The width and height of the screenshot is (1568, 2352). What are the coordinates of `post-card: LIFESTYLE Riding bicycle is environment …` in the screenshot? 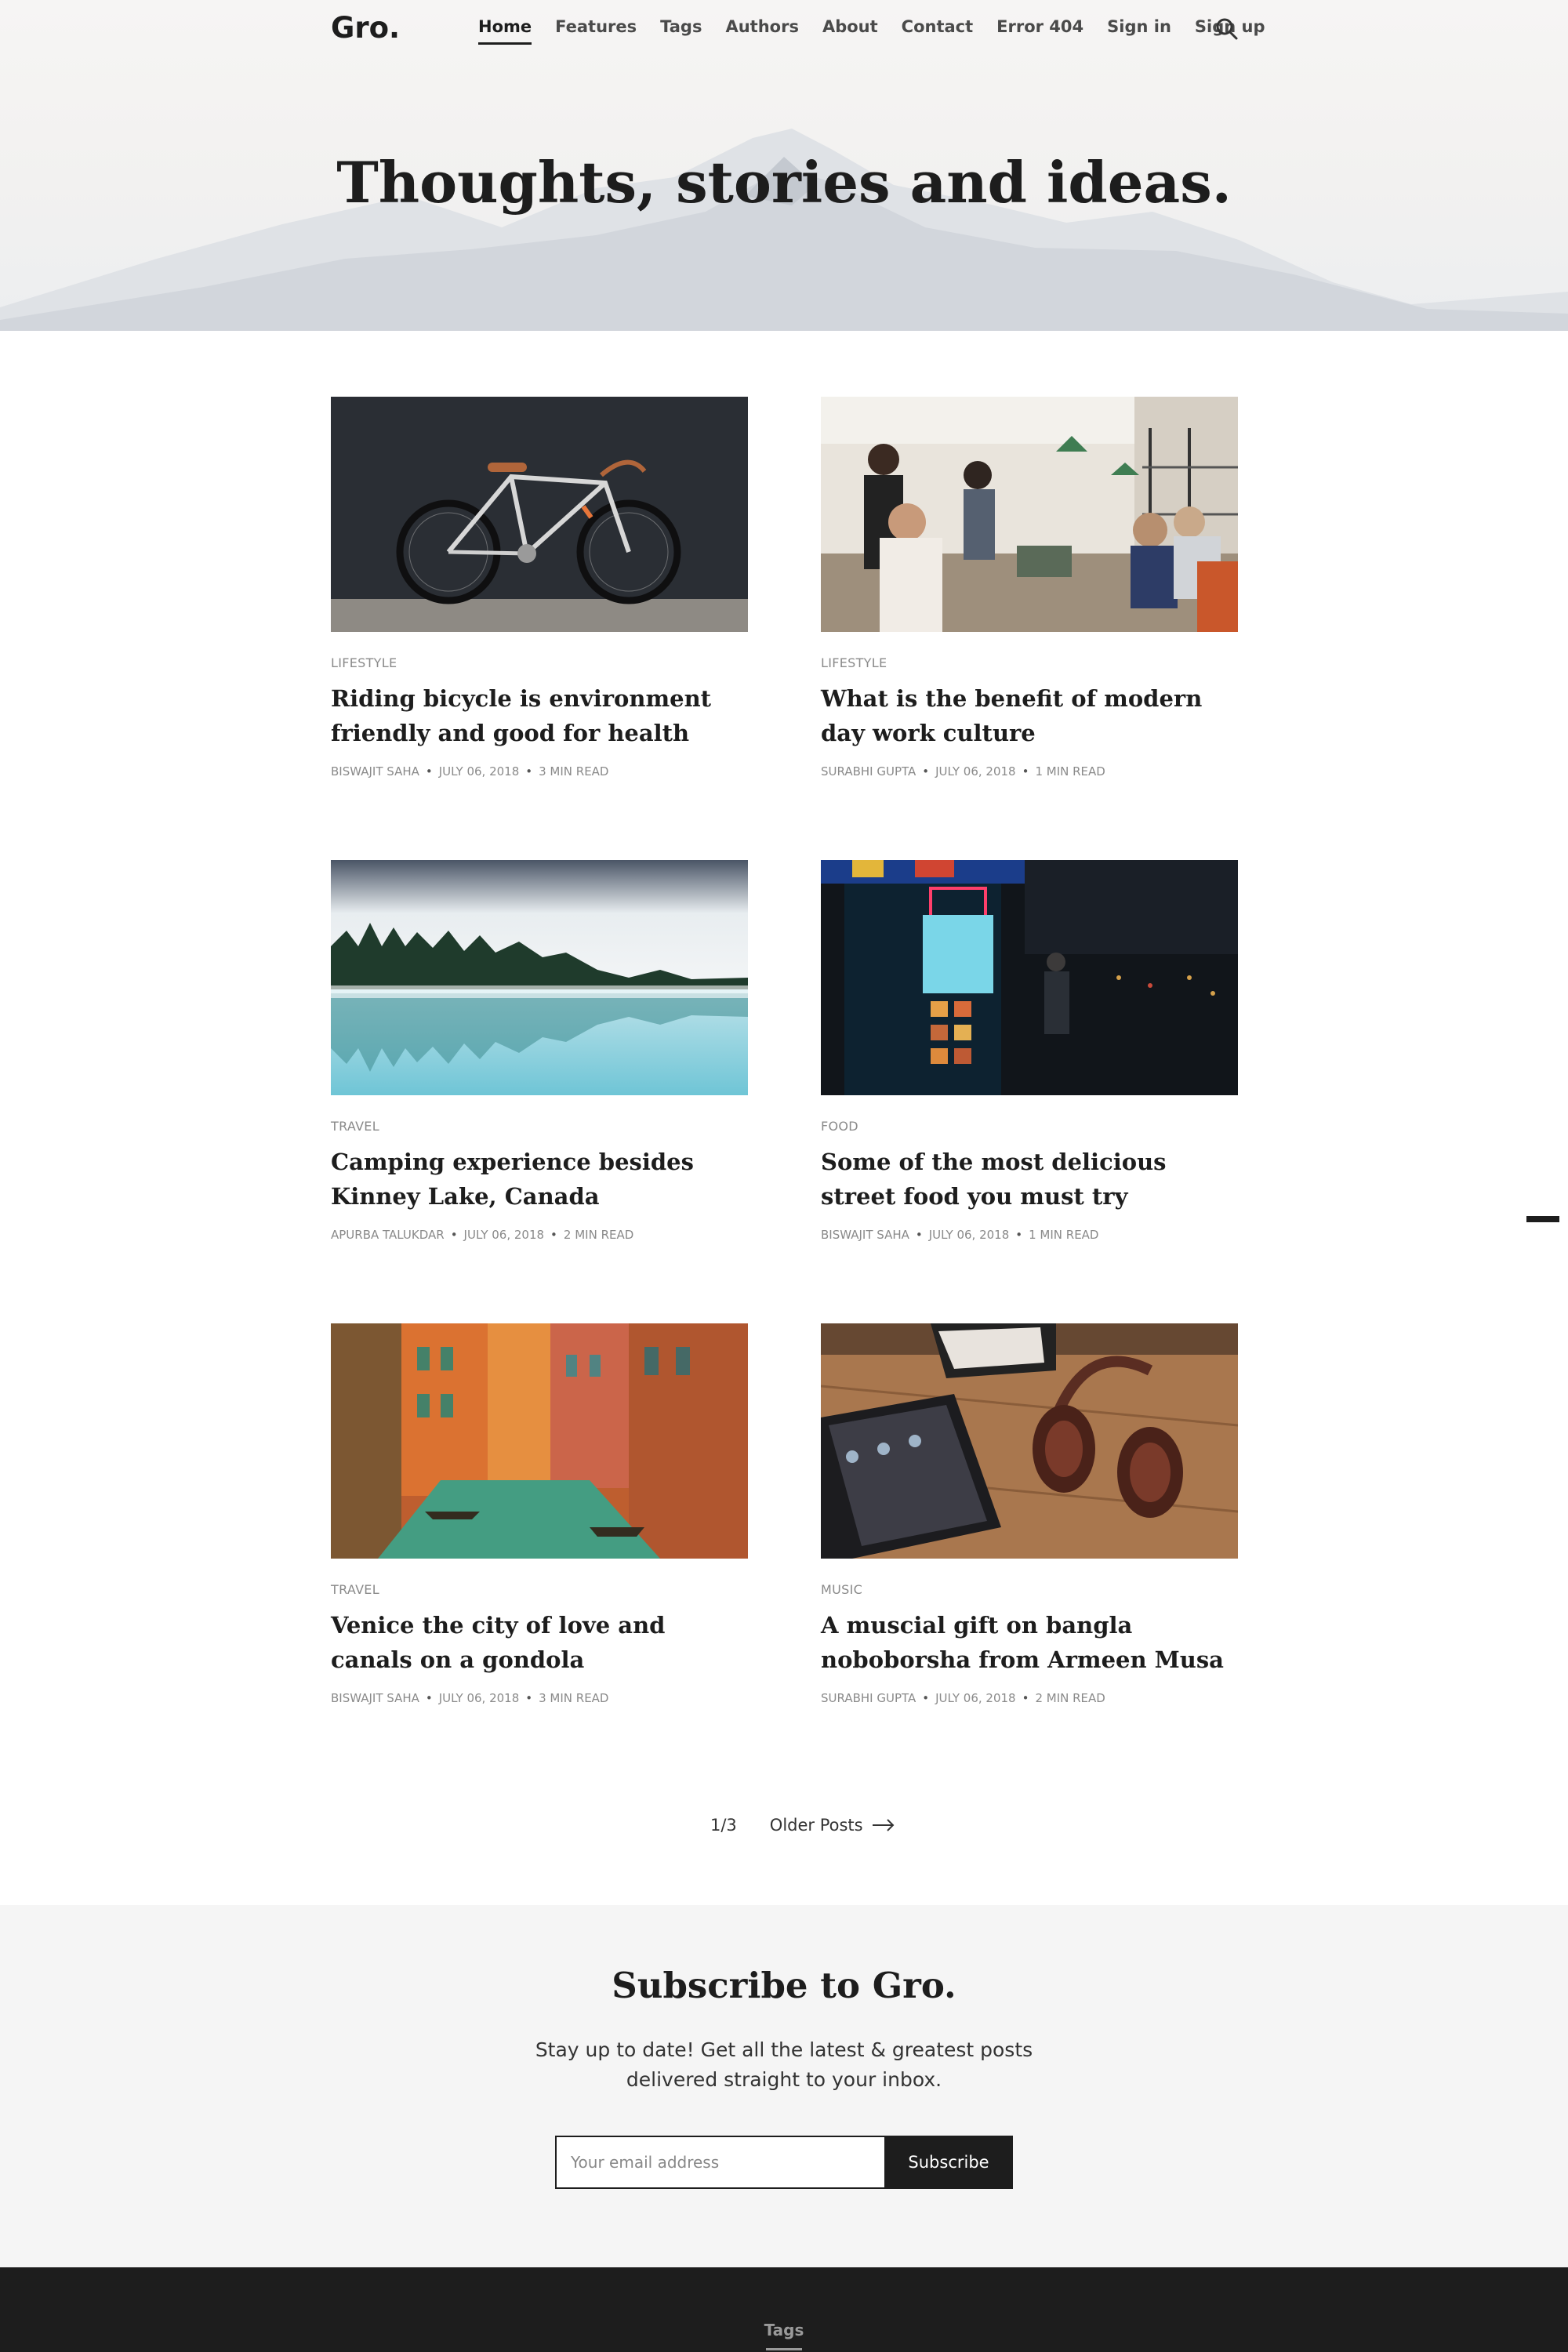 It's located at (539, 588).